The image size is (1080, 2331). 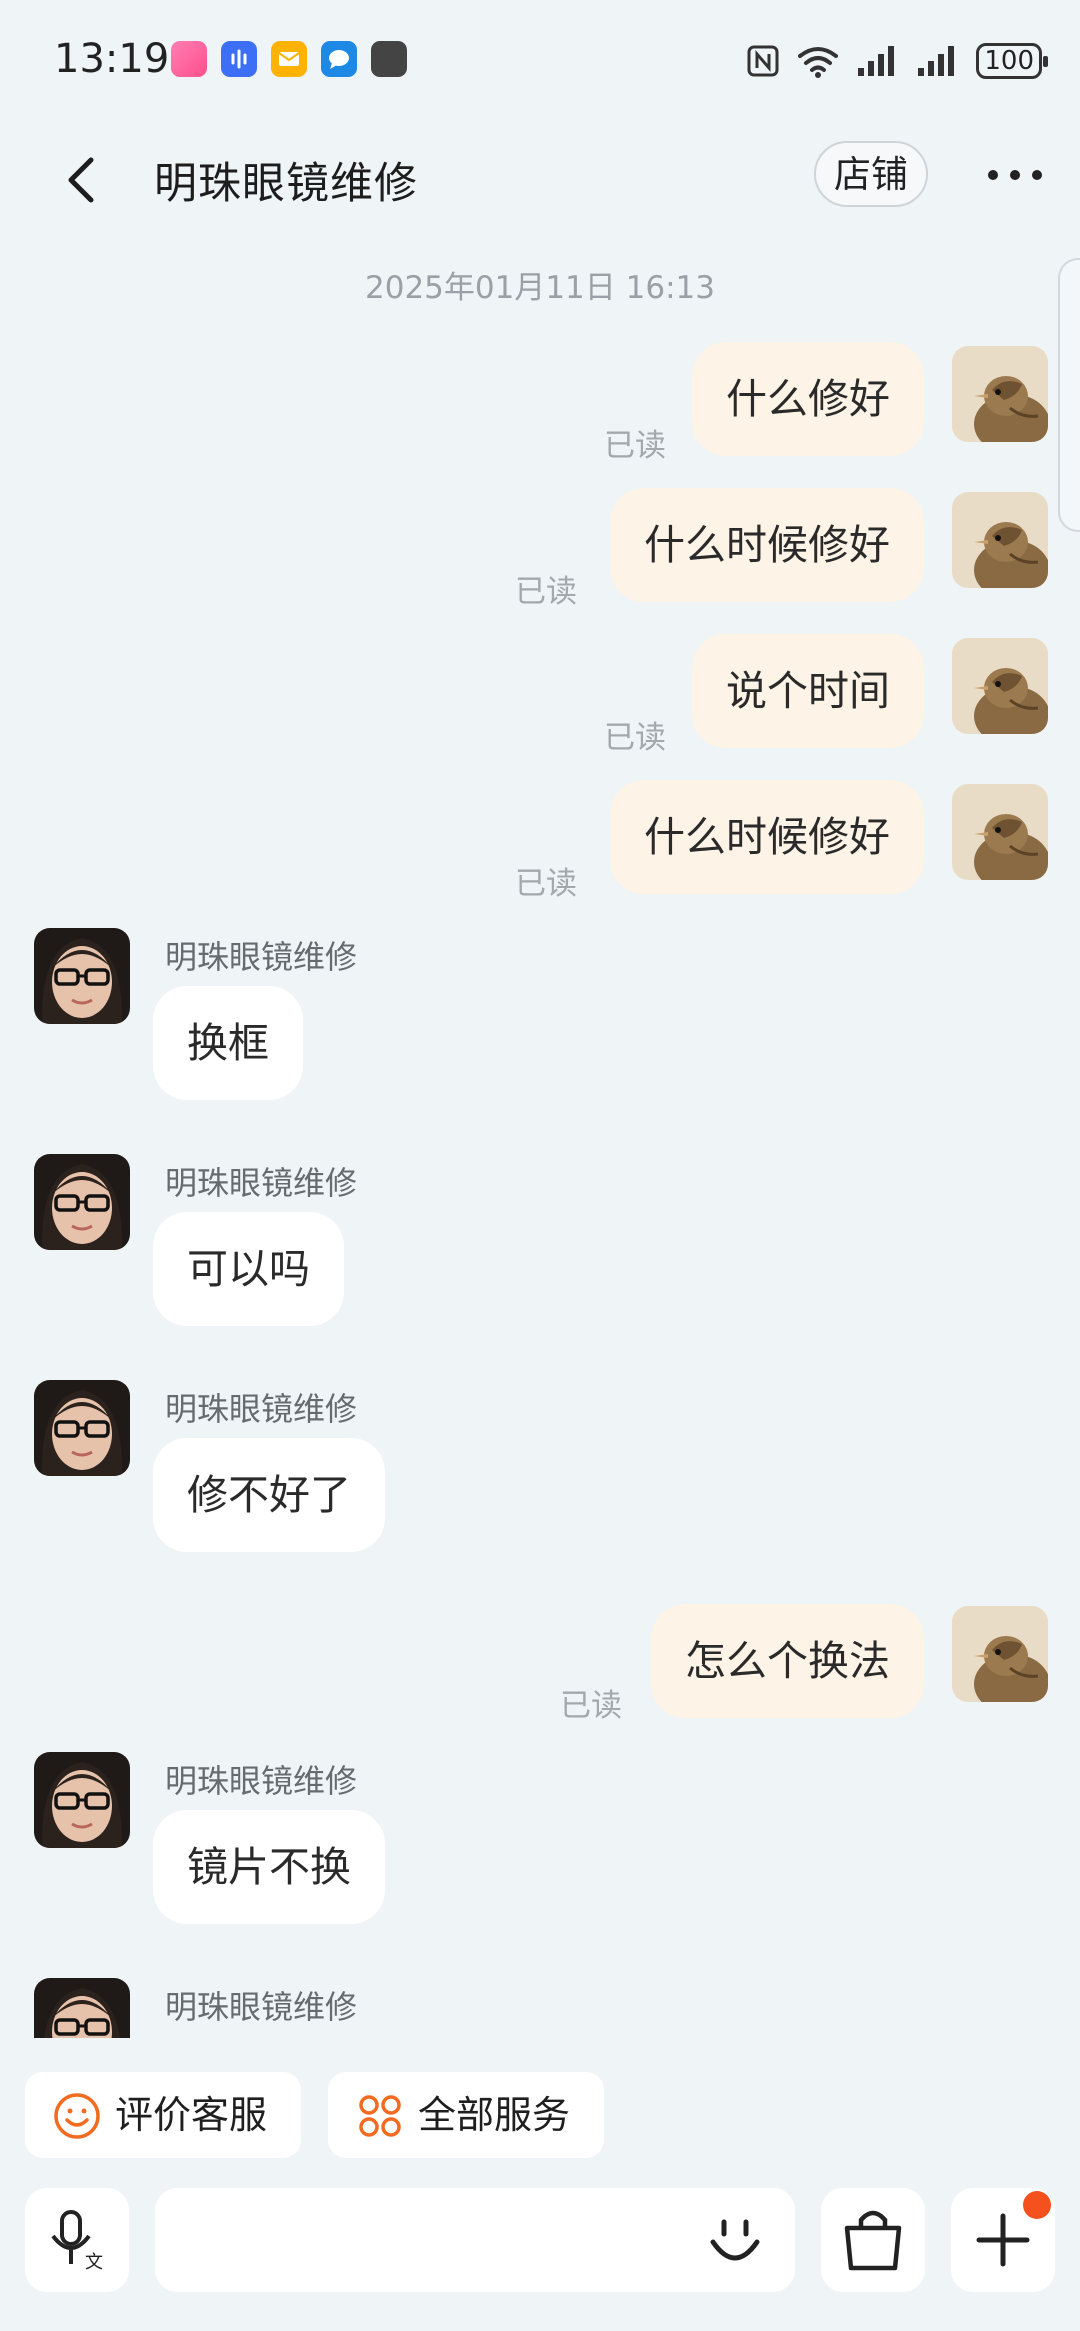 I want to click on wifi-icon, so click(x=818, y=62).